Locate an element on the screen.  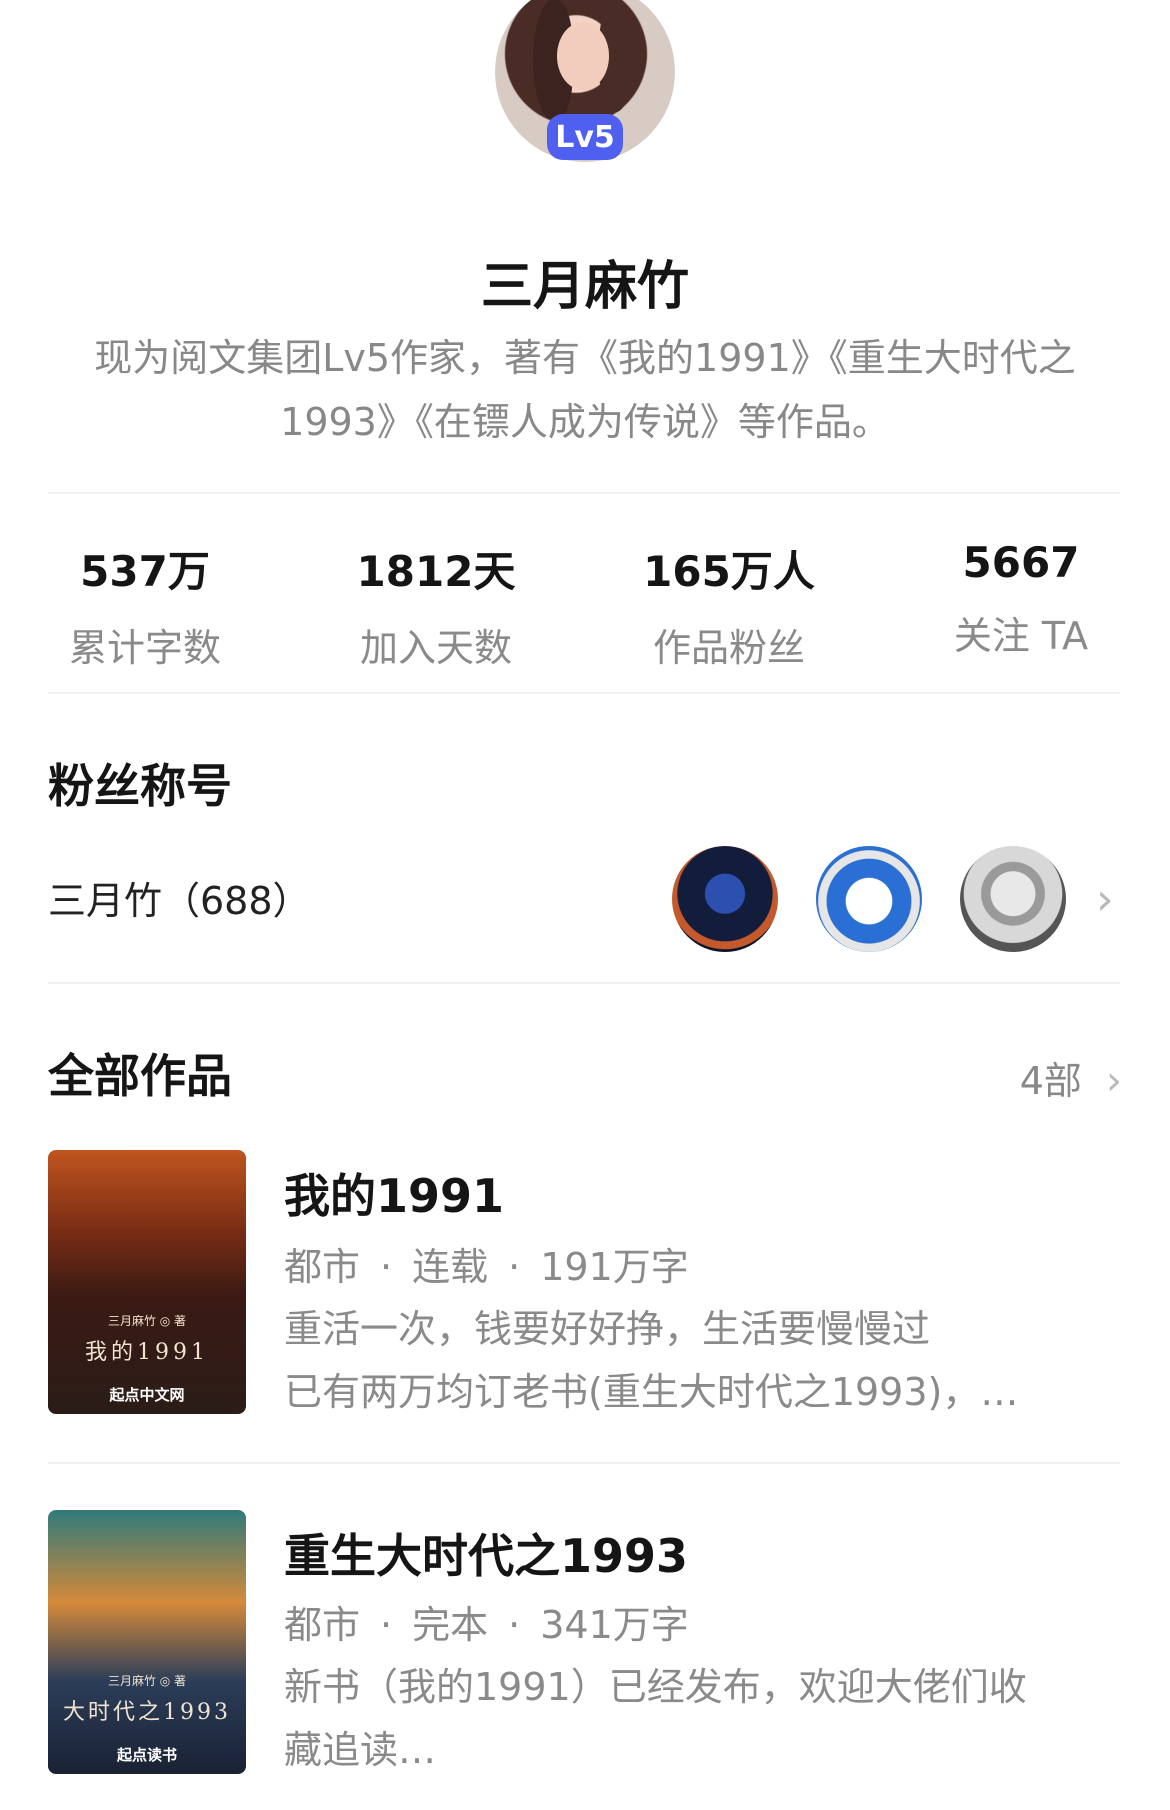
book-cover: 三月麻竹 ◎ 著 我的1991 起点中文网 is located at coordinates (147, 1282).